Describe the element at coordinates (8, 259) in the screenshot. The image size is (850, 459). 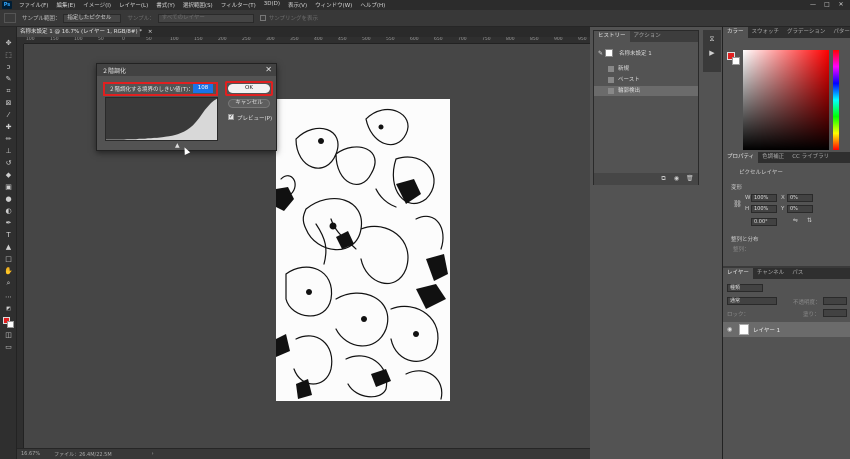
I see `rectangle-tool-icon: □` at that location.